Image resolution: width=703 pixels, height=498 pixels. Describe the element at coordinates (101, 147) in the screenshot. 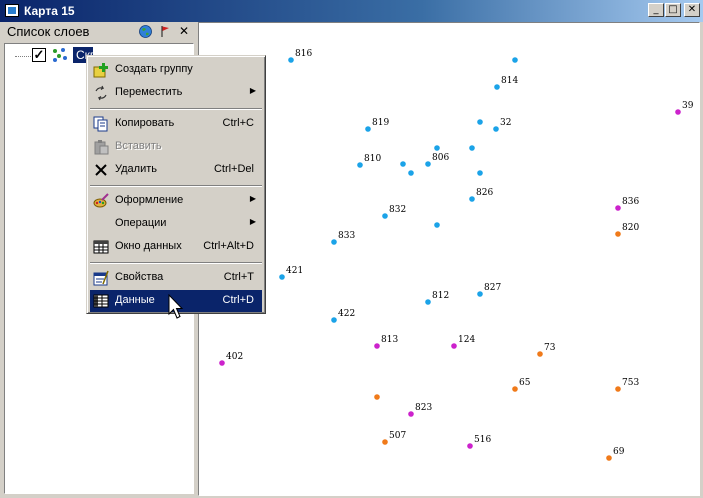

I see `paste-icon` at that location.